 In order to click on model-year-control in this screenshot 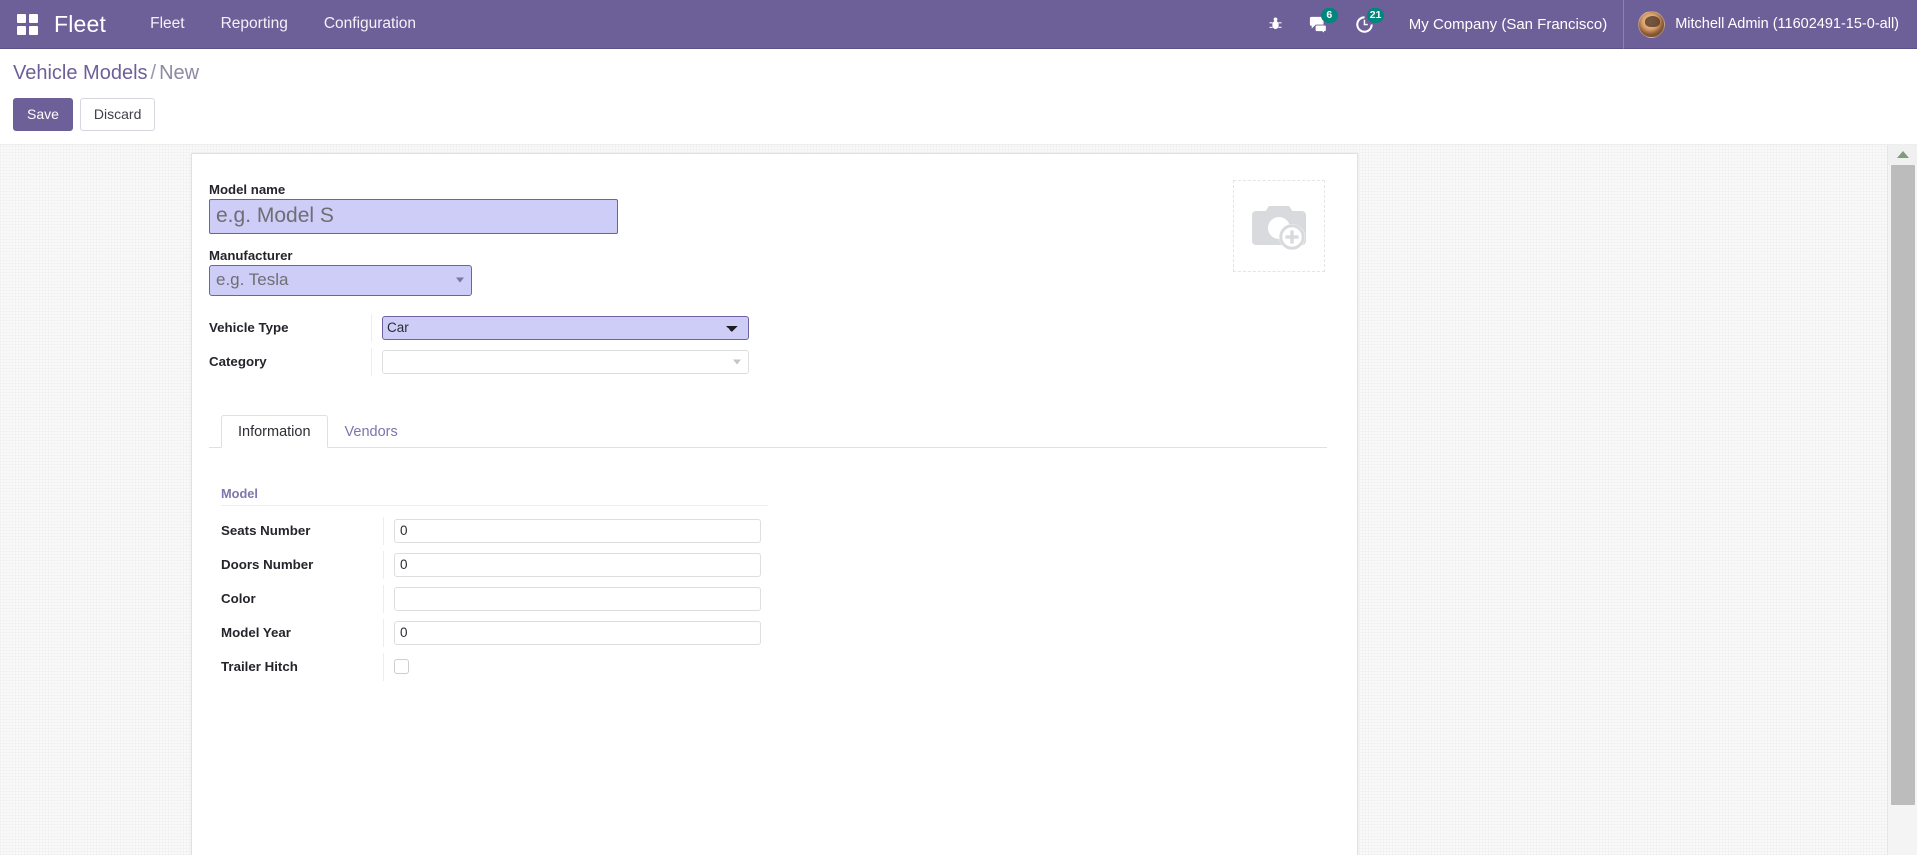, I will do `click(572, 632)`.